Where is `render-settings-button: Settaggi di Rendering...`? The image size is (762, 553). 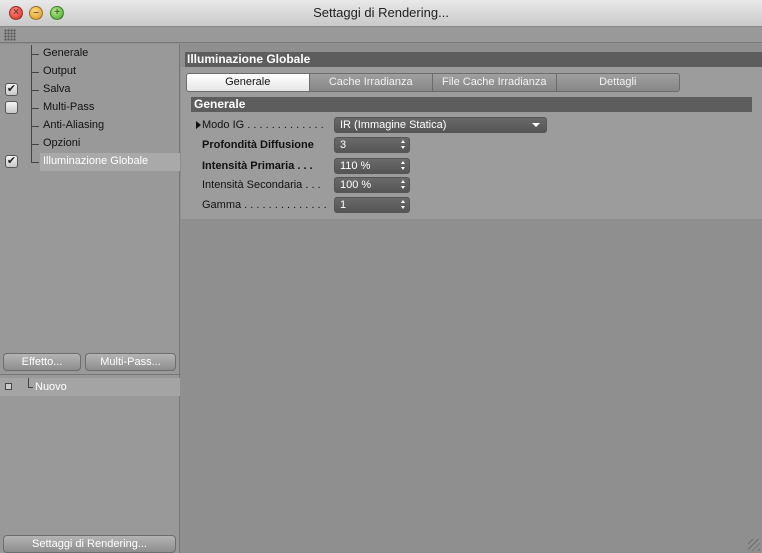 render-settings-button: Settaggi di Rendering... is located at coordinates (89, 544).